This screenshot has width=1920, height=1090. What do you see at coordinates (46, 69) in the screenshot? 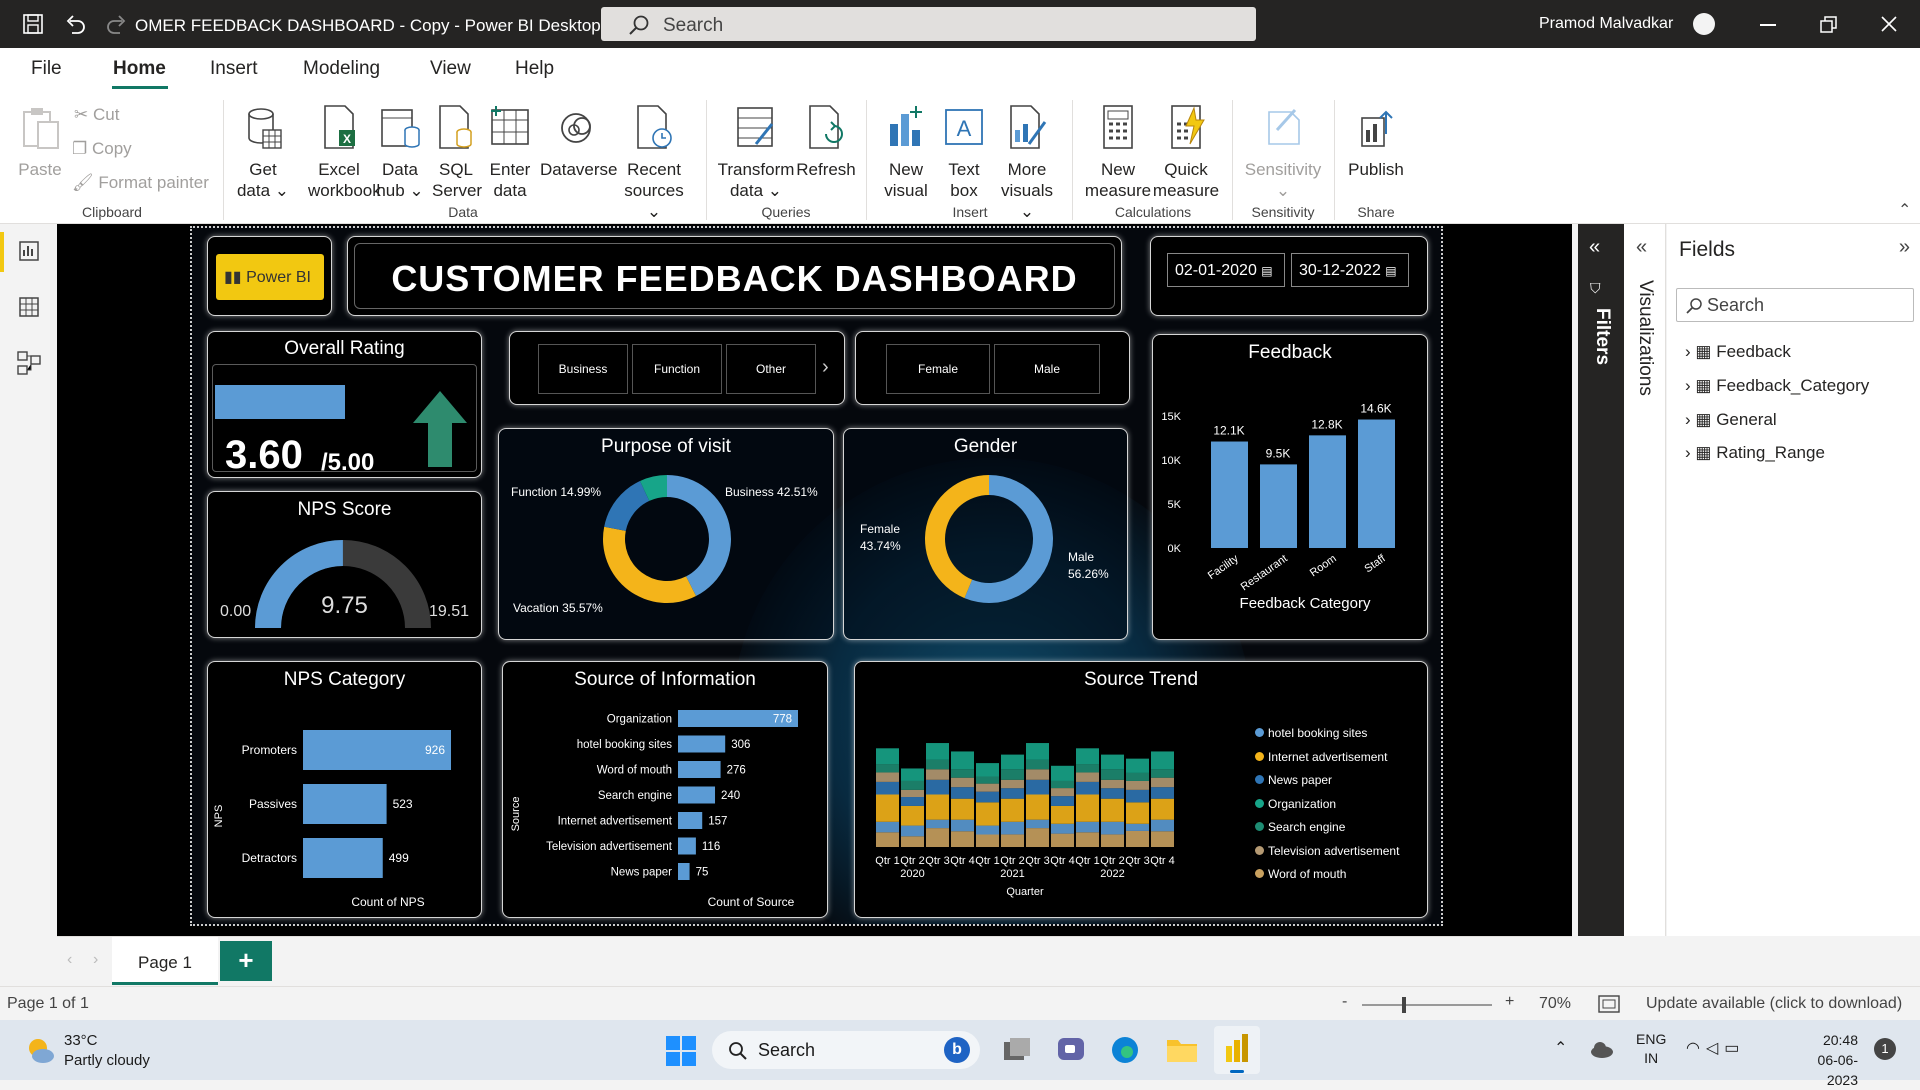
I see `menu-file: File` at bounding box center [46, 69].